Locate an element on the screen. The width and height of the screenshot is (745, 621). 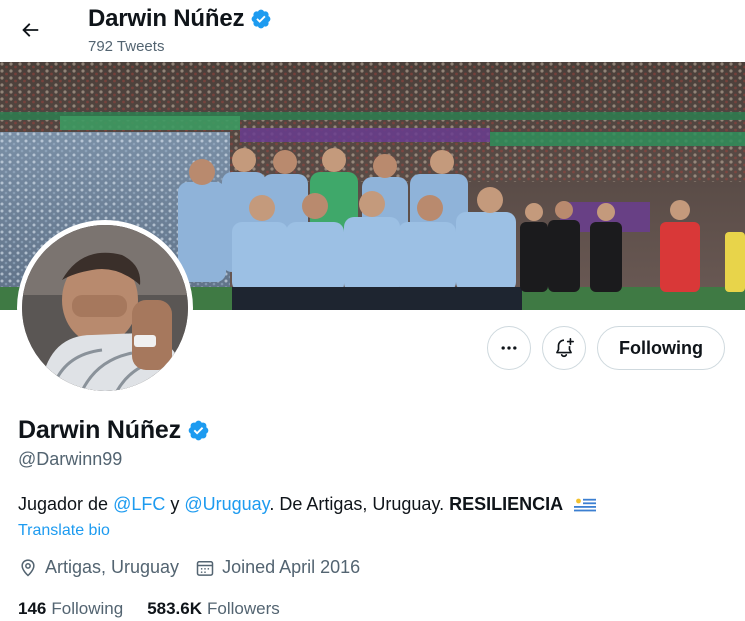
follow-stats: 146 Following 583.6K Followers is located at coordinates (161, 609).